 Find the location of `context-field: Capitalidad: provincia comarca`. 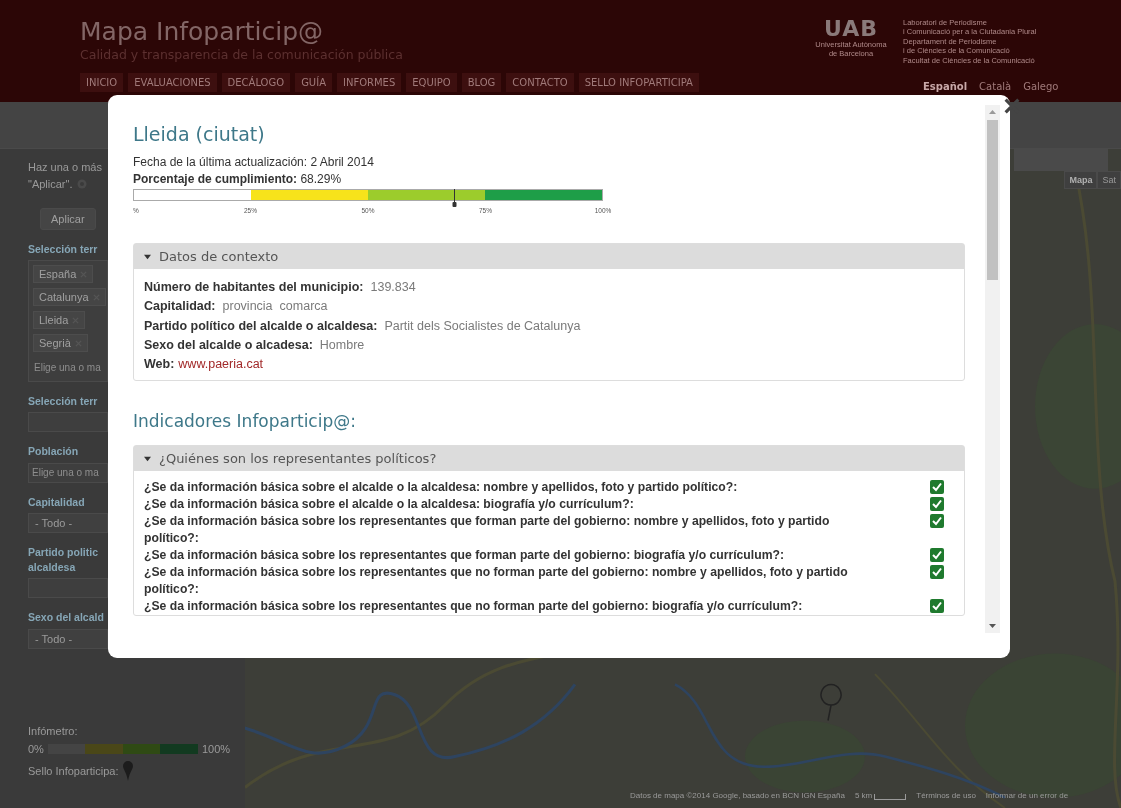

context-field: Capitalidad: provincia comarca is located at coordinates (549, 306).